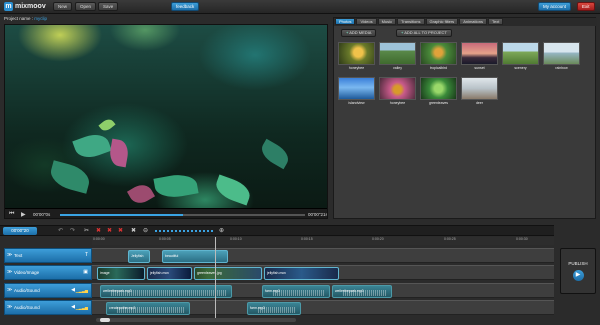  I want to click on add-all-to-project-button: + ADD ALL TO PROJECT, so click(424, 33).